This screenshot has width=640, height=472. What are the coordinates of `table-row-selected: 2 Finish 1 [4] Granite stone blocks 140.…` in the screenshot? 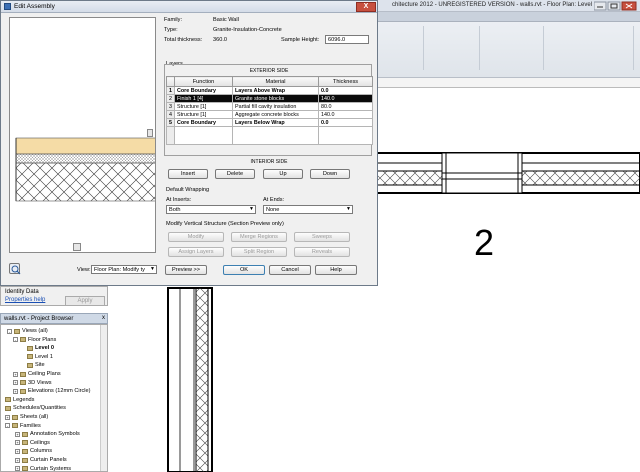 It's located at (269, 98).